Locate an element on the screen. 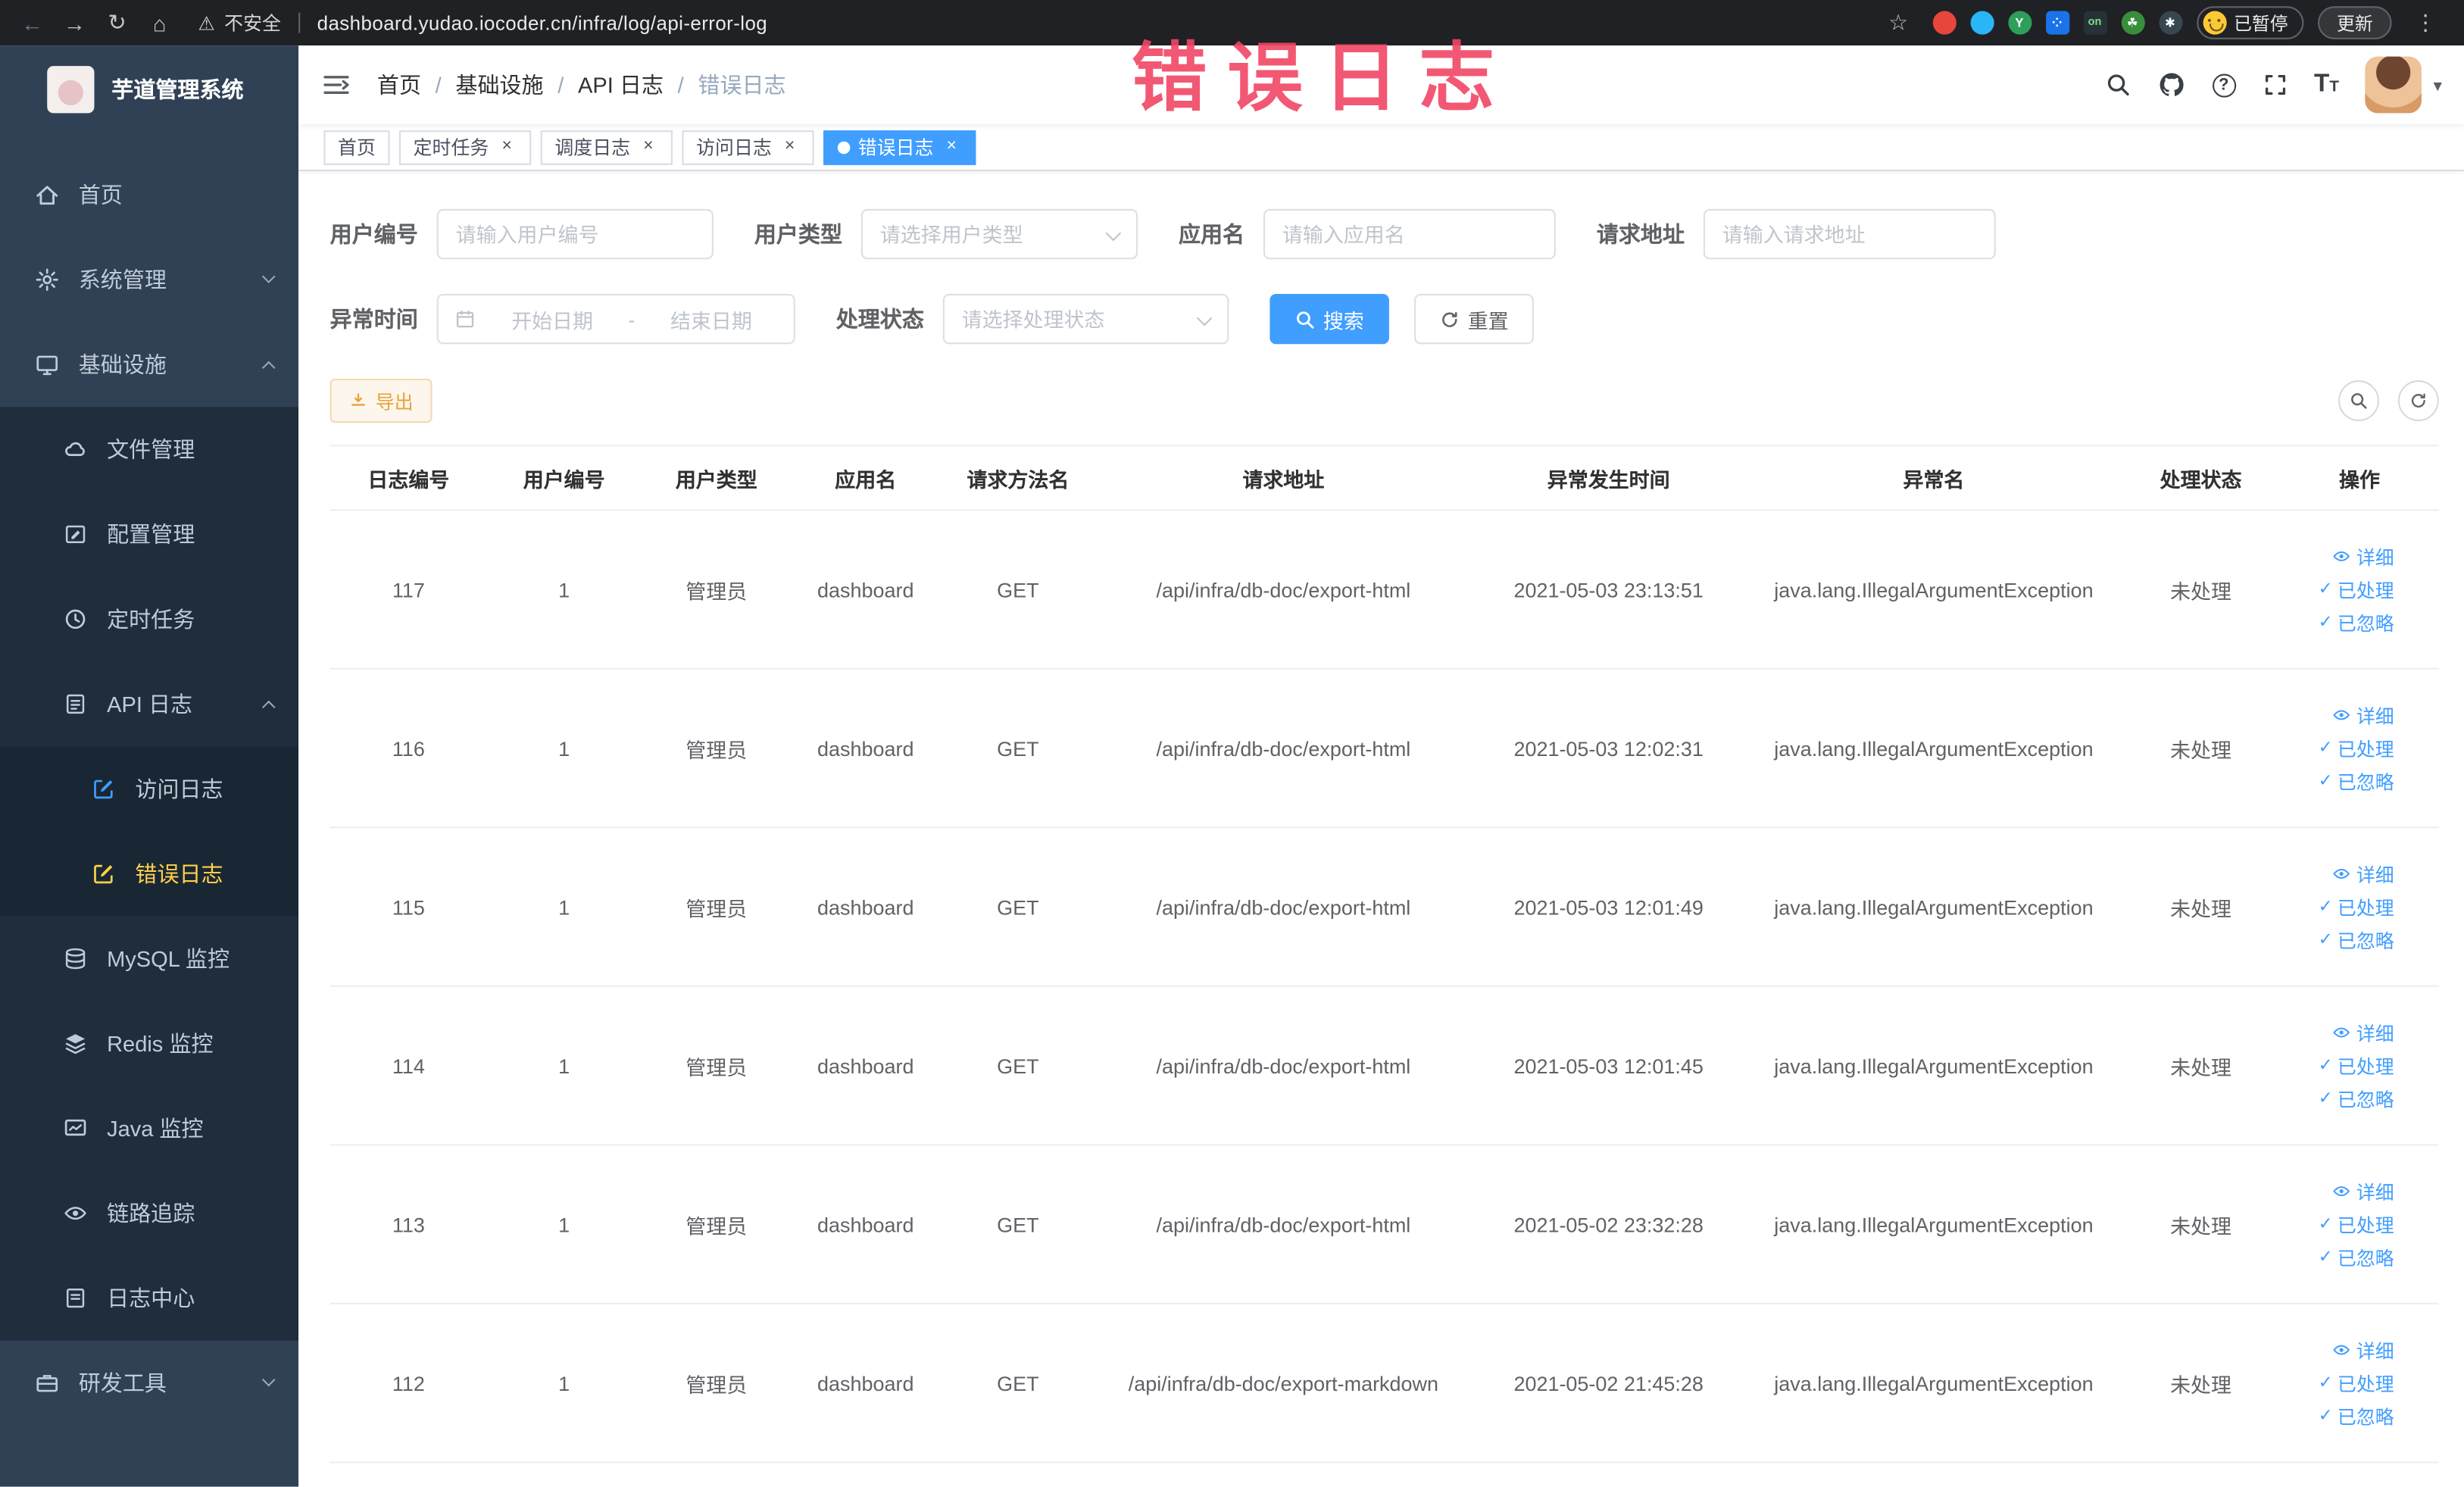  refresh-button is located at coordinates (2418, 400).